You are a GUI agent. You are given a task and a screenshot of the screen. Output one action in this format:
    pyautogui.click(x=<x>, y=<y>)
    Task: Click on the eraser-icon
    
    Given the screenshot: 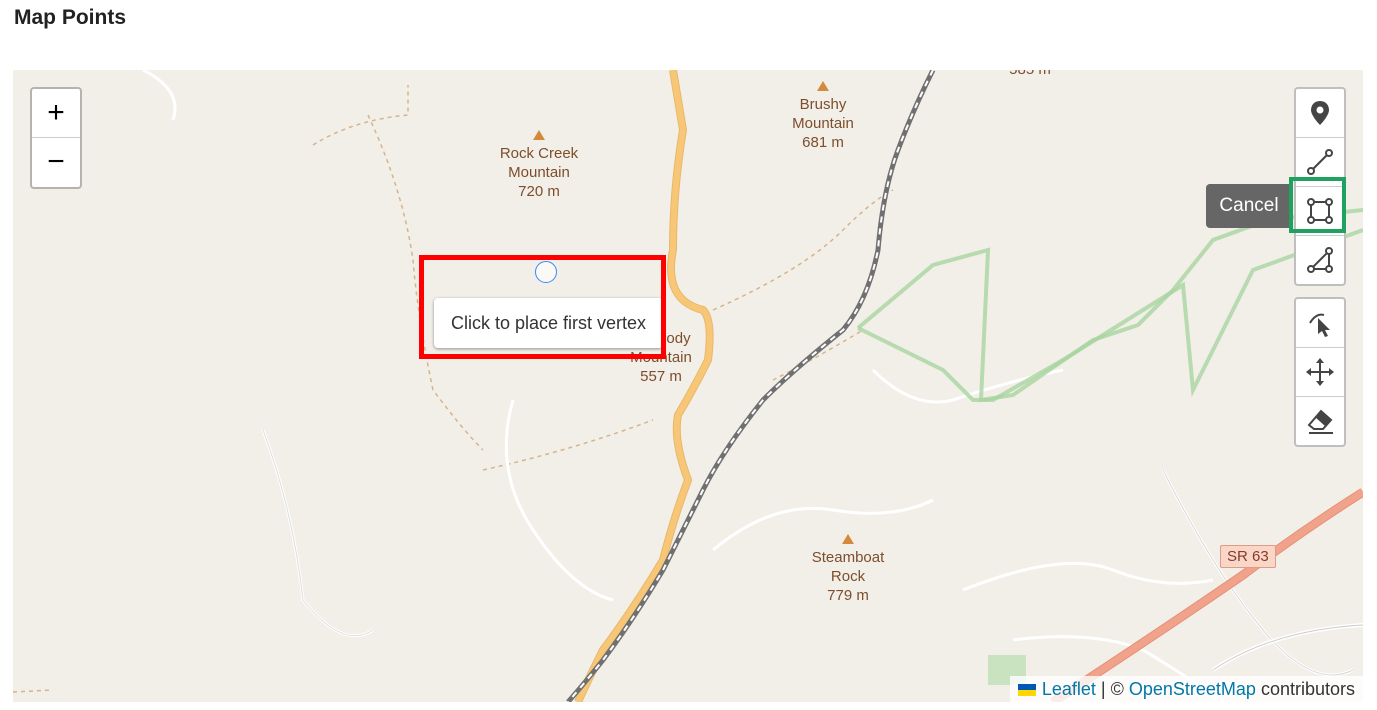 What is the action you would take?
    pyautogui.click(x=1320, y=421)
    